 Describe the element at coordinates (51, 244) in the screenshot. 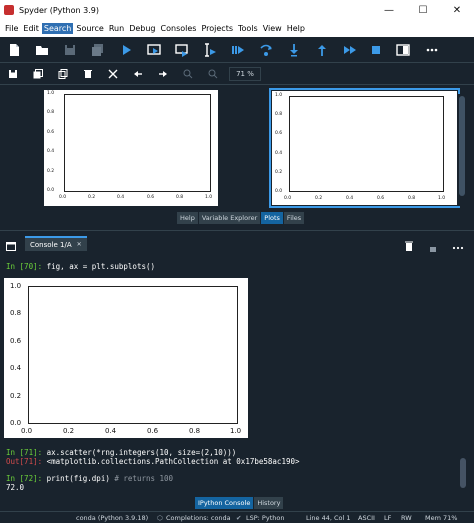

I see `console-tab-label: Console 1/A` at that location.